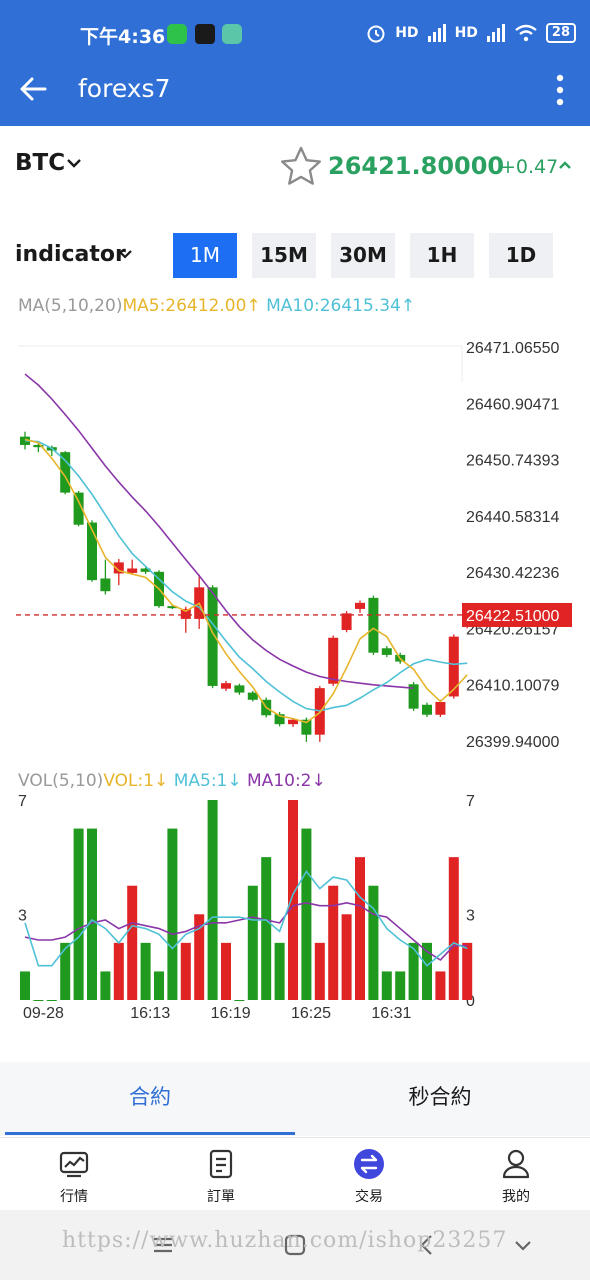 The height and width of the screenshot is (1280, 590). I want to click on nav-orders-label: 訂單, so click(221, 1197).